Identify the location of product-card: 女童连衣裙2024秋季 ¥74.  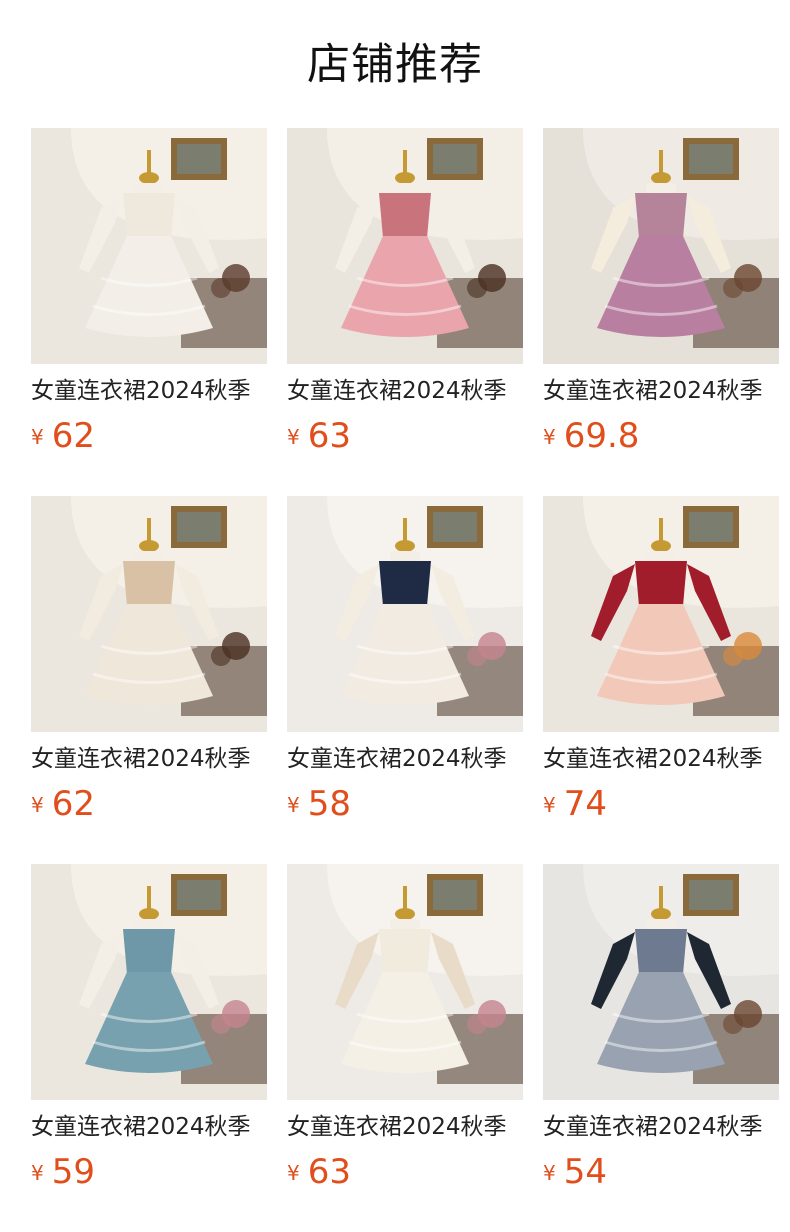
(661, 680).